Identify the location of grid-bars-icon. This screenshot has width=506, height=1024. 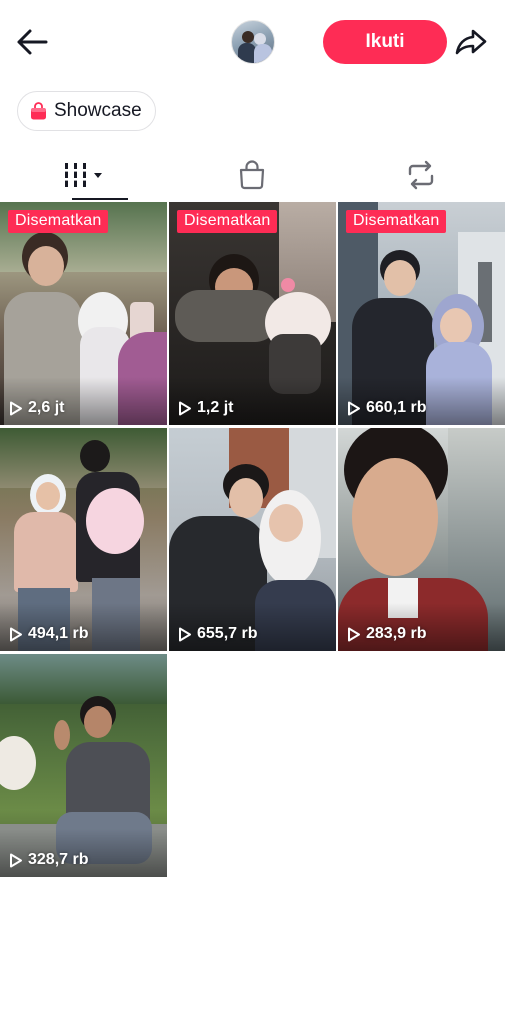
(82, 175).